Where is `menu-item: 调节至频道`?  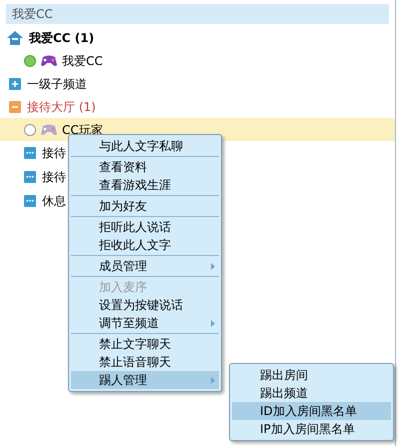
menu-item: 调节至频道 is located at coordinates (145, 323).